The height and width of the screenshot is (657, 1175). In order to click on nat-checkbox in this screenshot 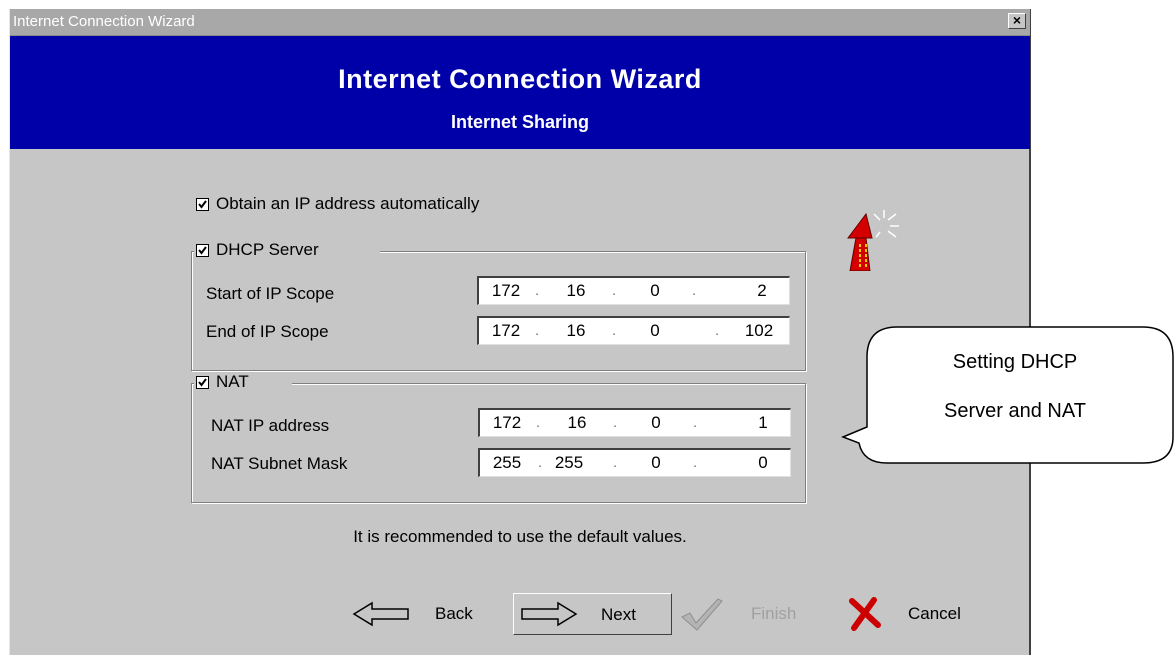, I will do `click(202, 382)`.